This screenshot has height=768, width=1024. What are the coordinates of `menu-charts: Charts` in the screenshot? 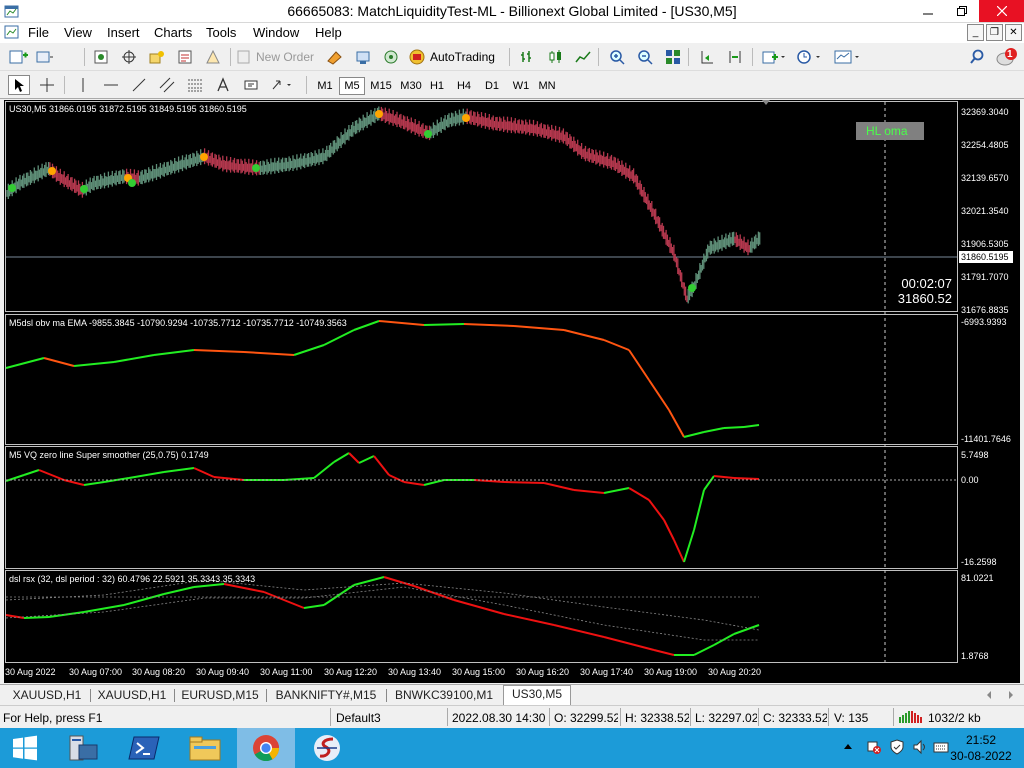 It's located at (173, 32).